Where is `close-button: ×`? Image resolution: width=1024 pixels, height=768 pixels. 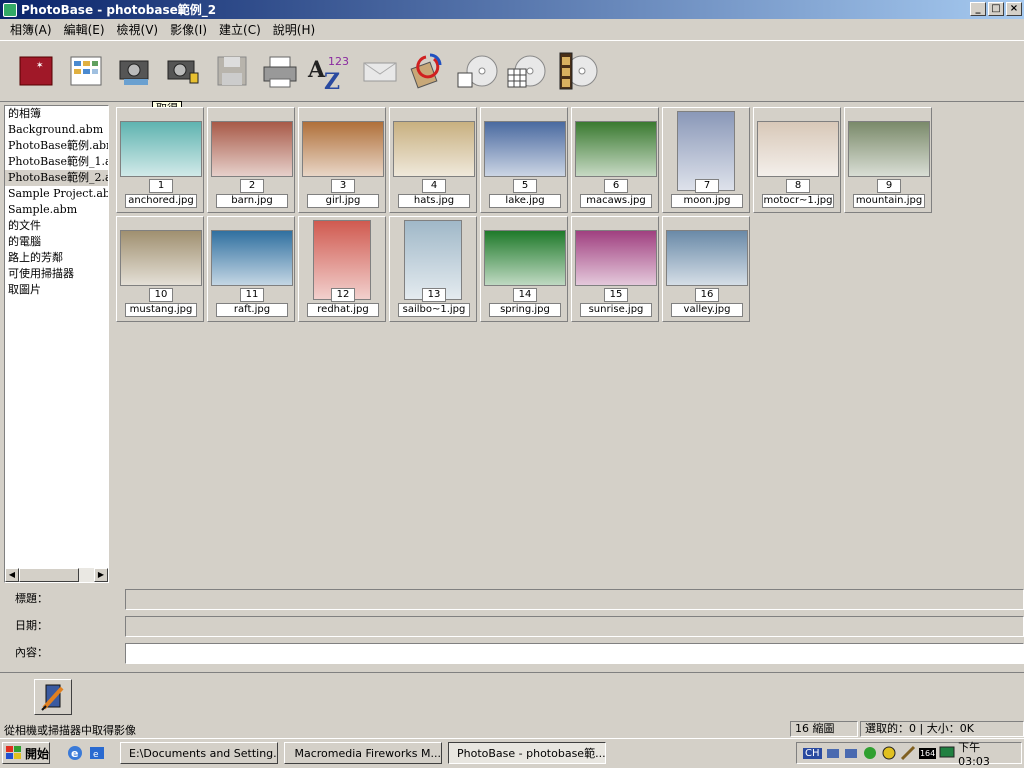 close-button: × is located at coordinates (1014, 9).